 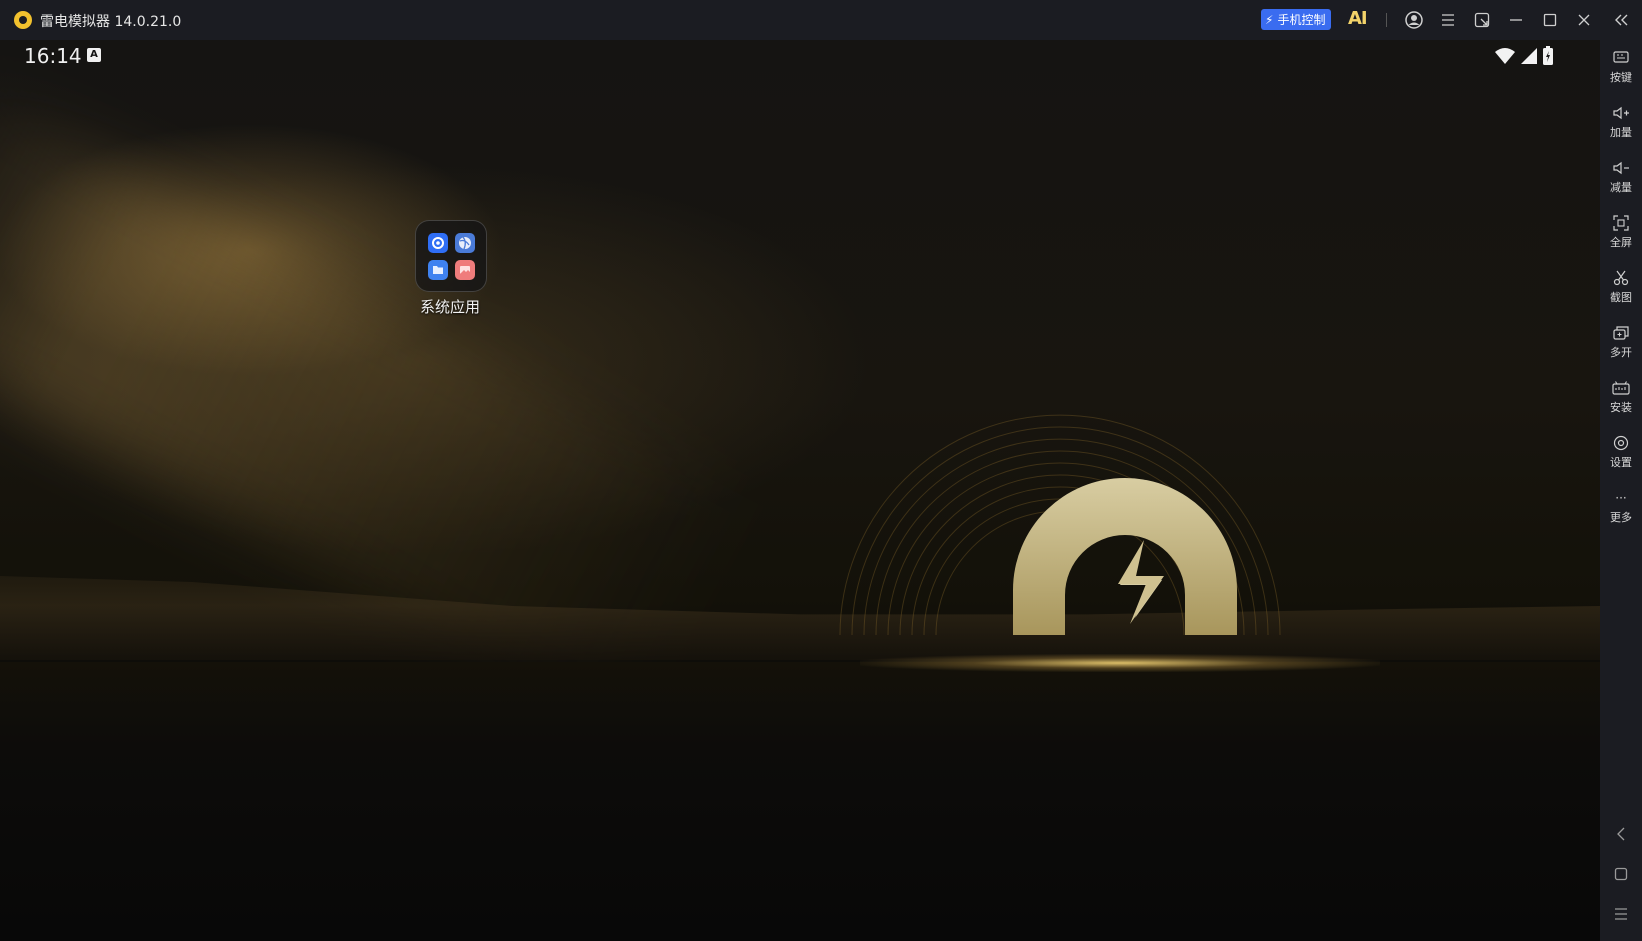 I want to click on maximize-icon, so click(x=1550, y=20).